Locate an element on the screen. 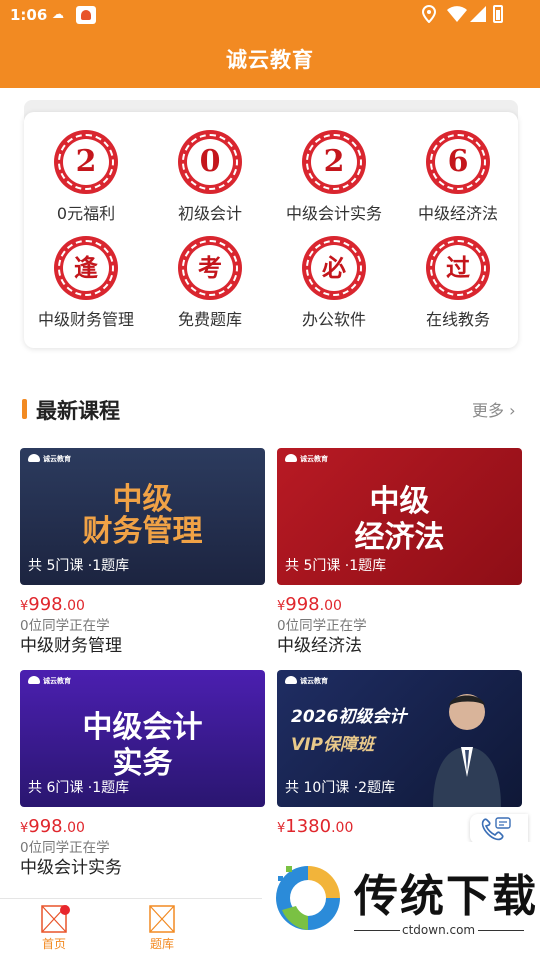 The image size is (540, 960). grid-item-free-question-bank: 考 免费题库 is located at coordinates (210, 273).